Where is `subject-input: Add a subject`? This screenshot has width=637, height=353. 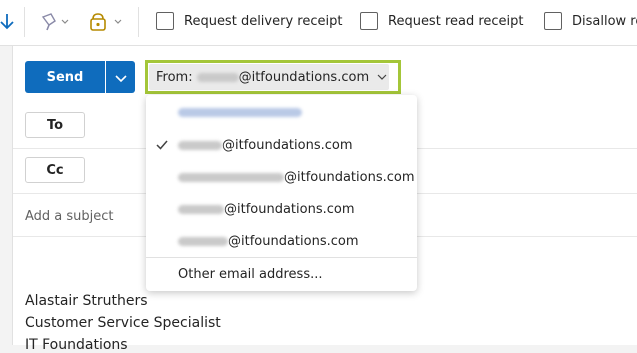
subject-input: Add a subject is located at coordinates (69, 216).